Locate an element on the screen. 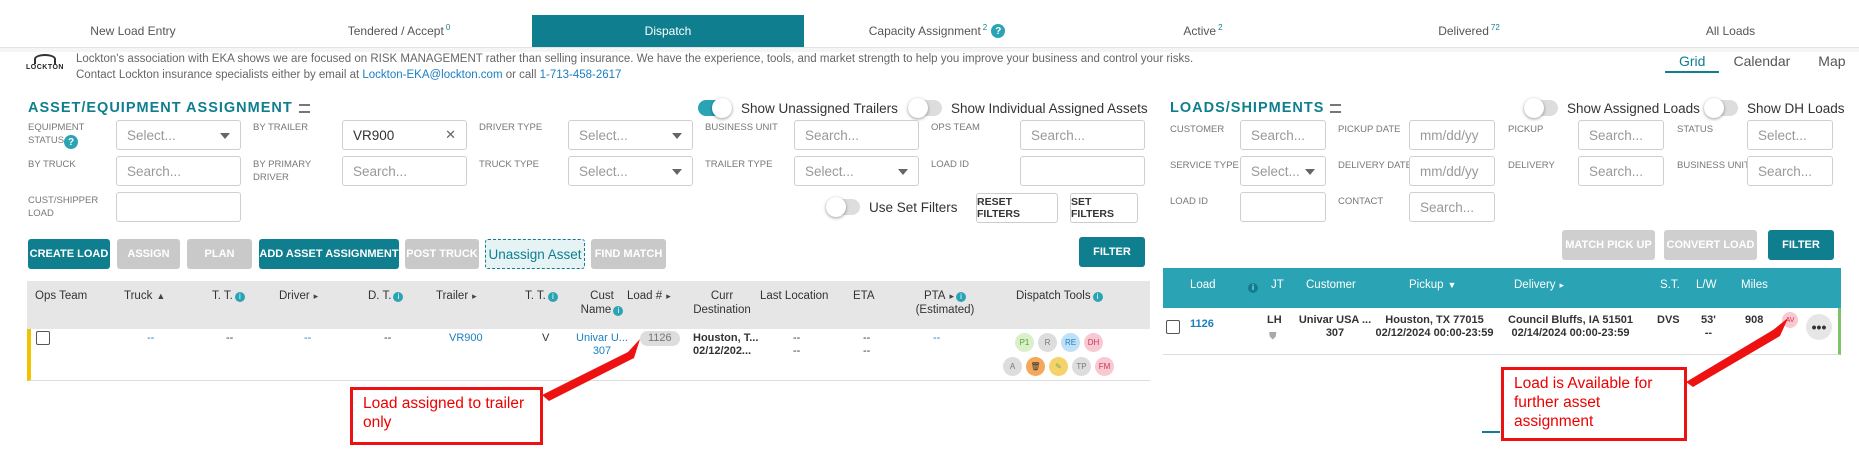 The image size is (1859, 470). left-callout-arrow is located at coordinates (591, 370).